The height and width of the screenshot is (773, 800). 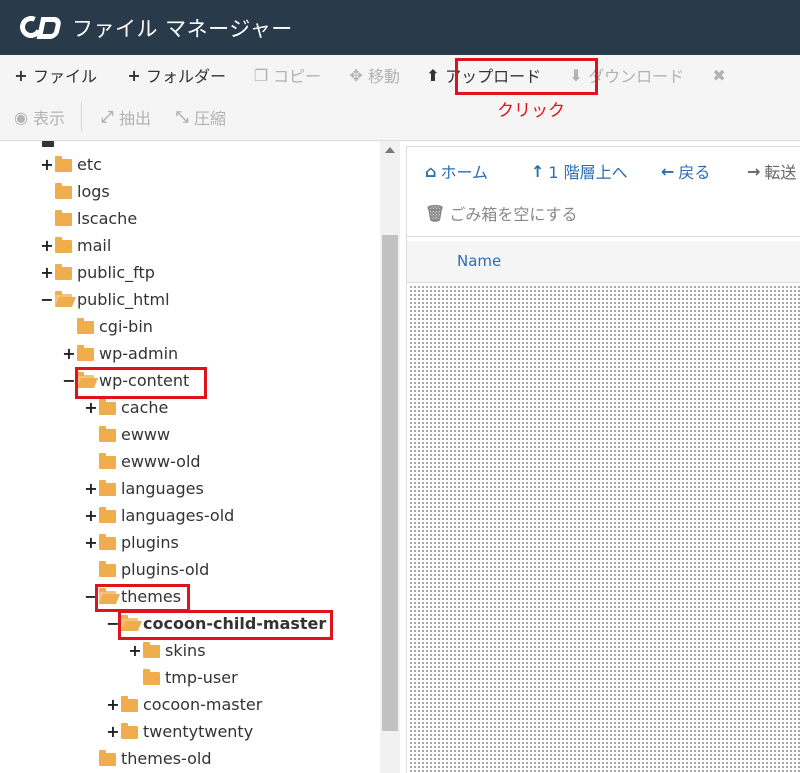 What do you see at coordinates (456, 171) in the screenshot?
I see `home-button: ⌂ ホーム` at bounding box center [456, 171].